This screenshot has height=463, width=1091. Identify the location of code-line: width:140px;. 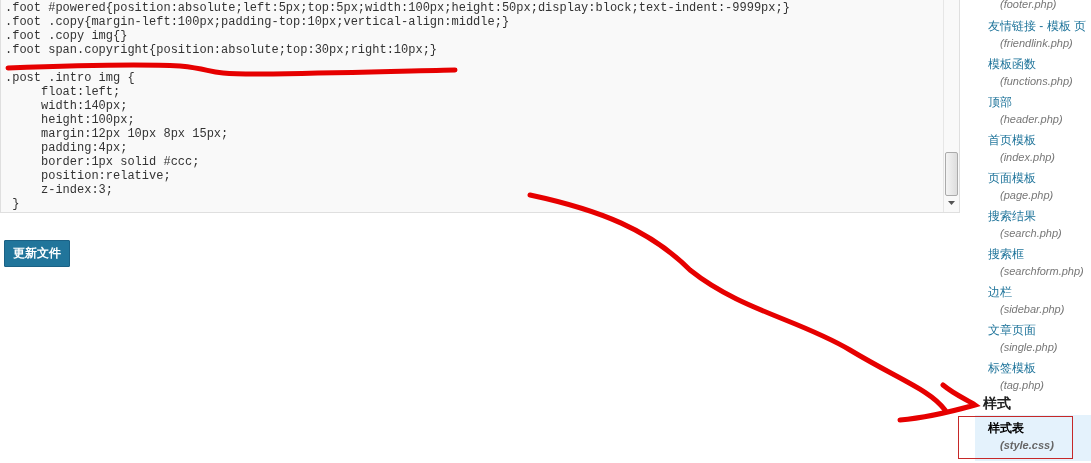
(84, 106).